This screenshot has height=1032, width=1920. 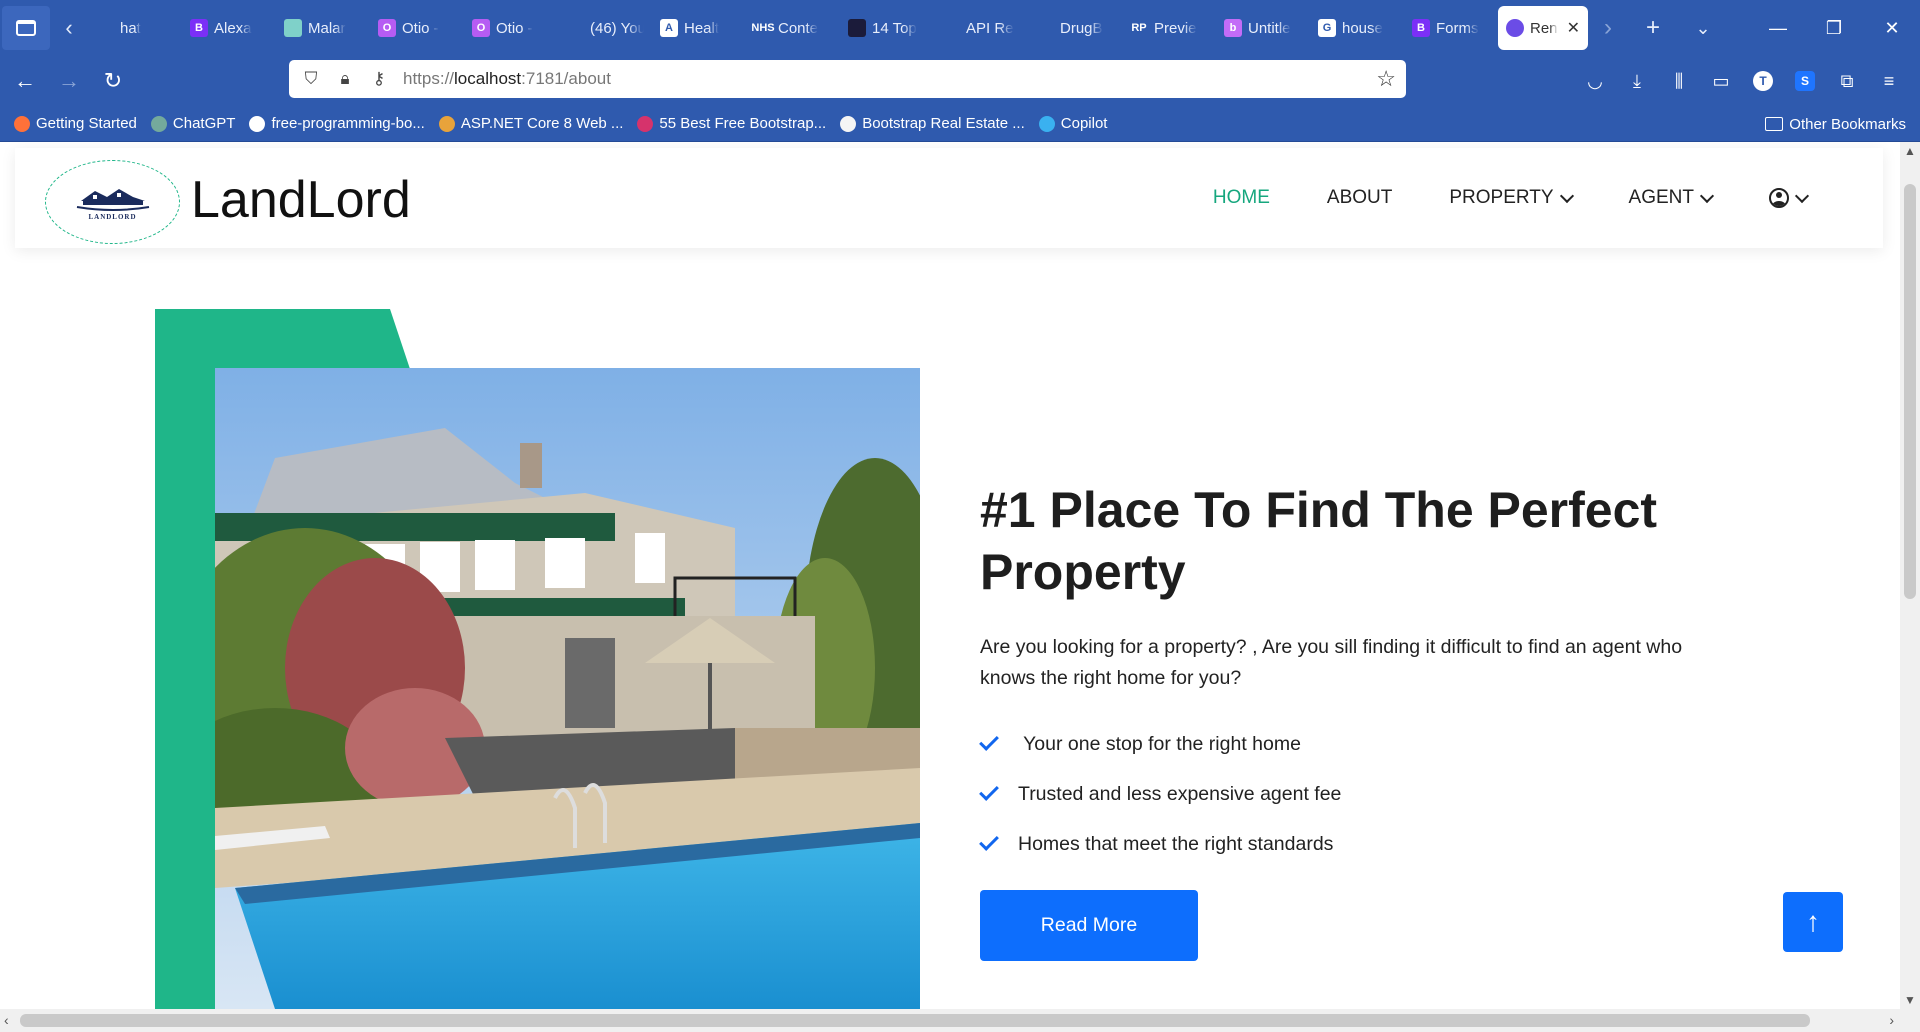 I want to click on nav-label: AGENT, so click(x=1661, y=197).